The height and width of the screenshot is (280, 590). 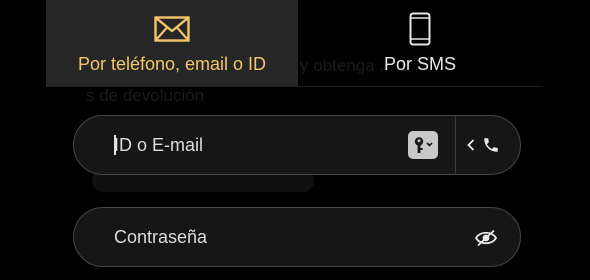 I want to click on field-divider, so click(x=455, y=145).